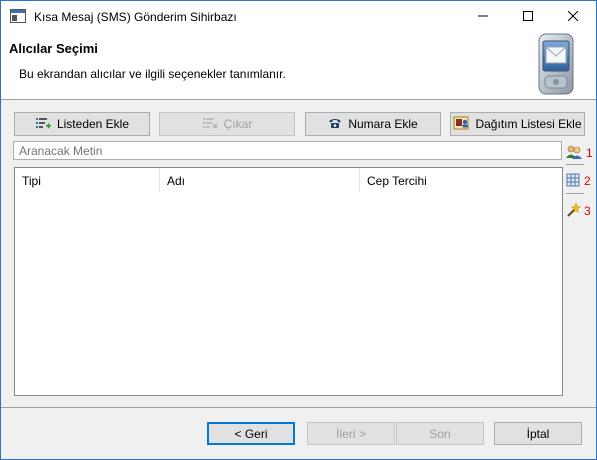 Image resolution: width=597 pixels, height=460 pixels. I want to click on add-from-list-button: Listeden Ekle, so click(82, 124).